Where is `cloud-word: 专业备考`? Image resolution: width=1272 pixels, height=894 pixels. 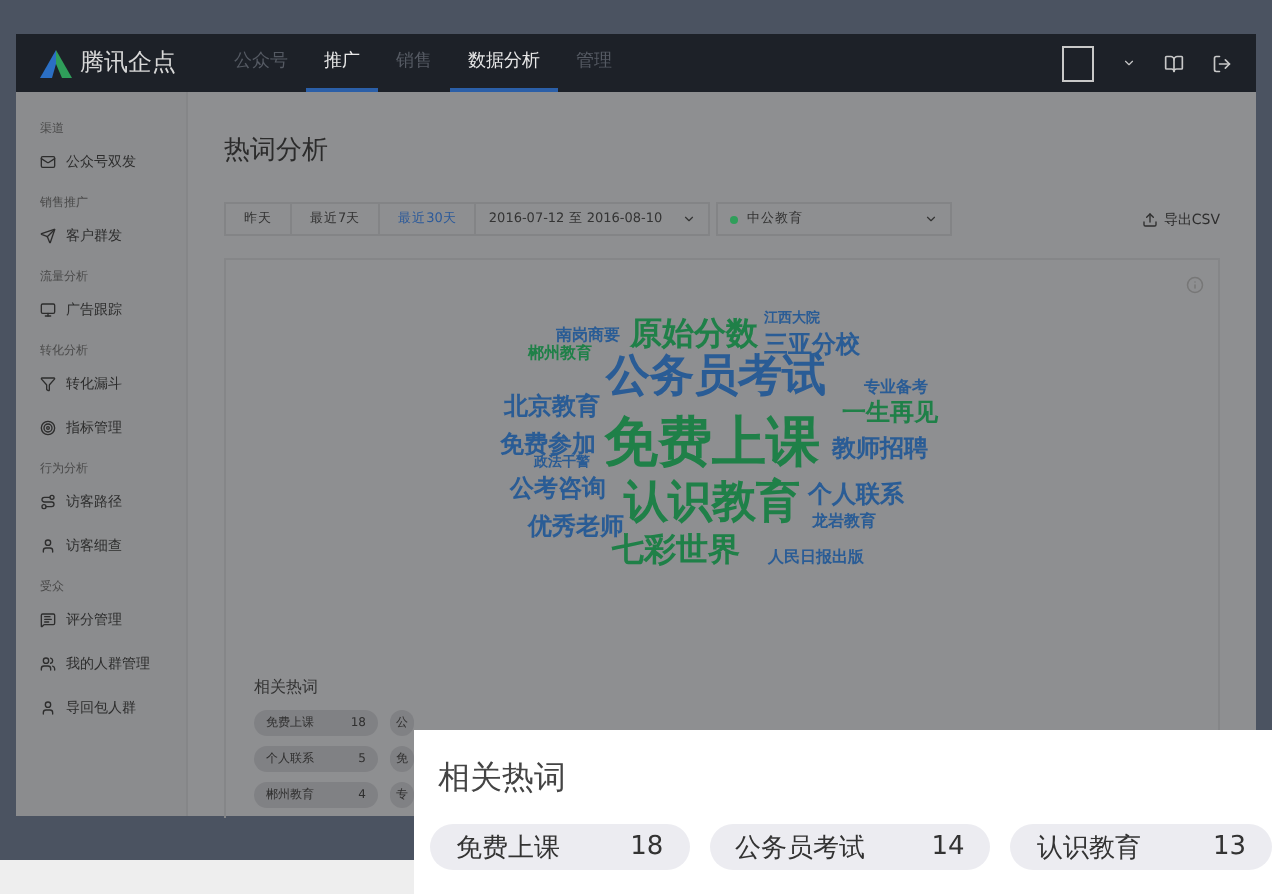
cloud-word: 专业备考 is located at coordinates (896, 388).